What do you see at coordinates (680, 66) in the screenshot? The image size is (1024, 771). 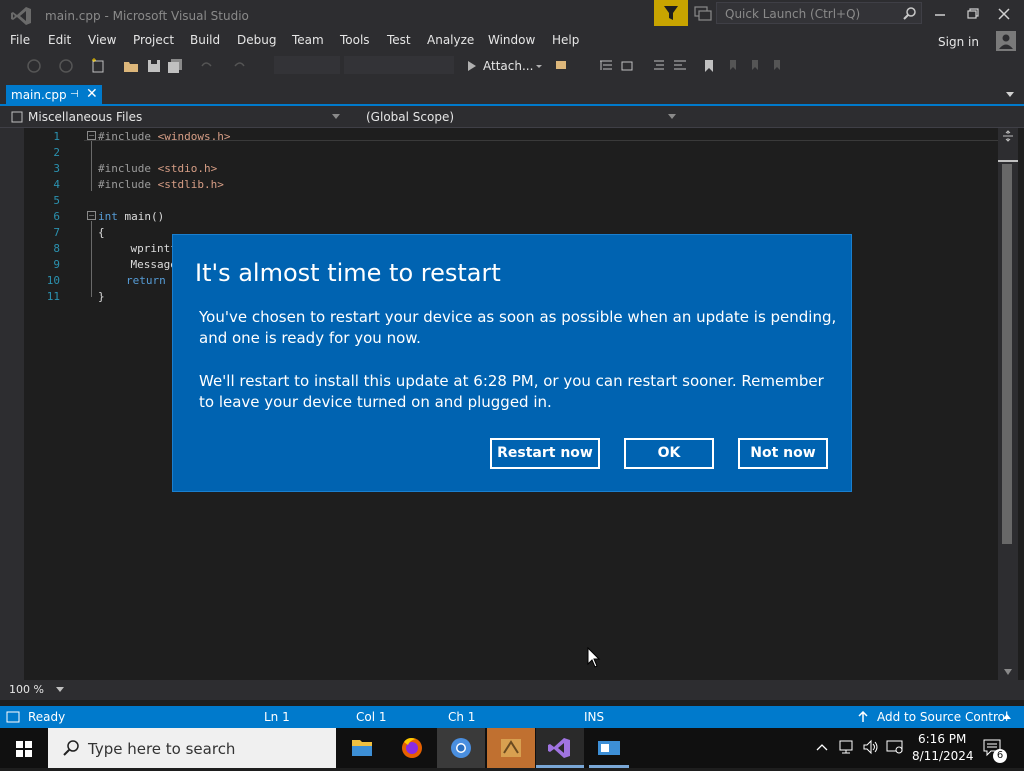 I see `outdent-icon` at bounding box center [680, 66].